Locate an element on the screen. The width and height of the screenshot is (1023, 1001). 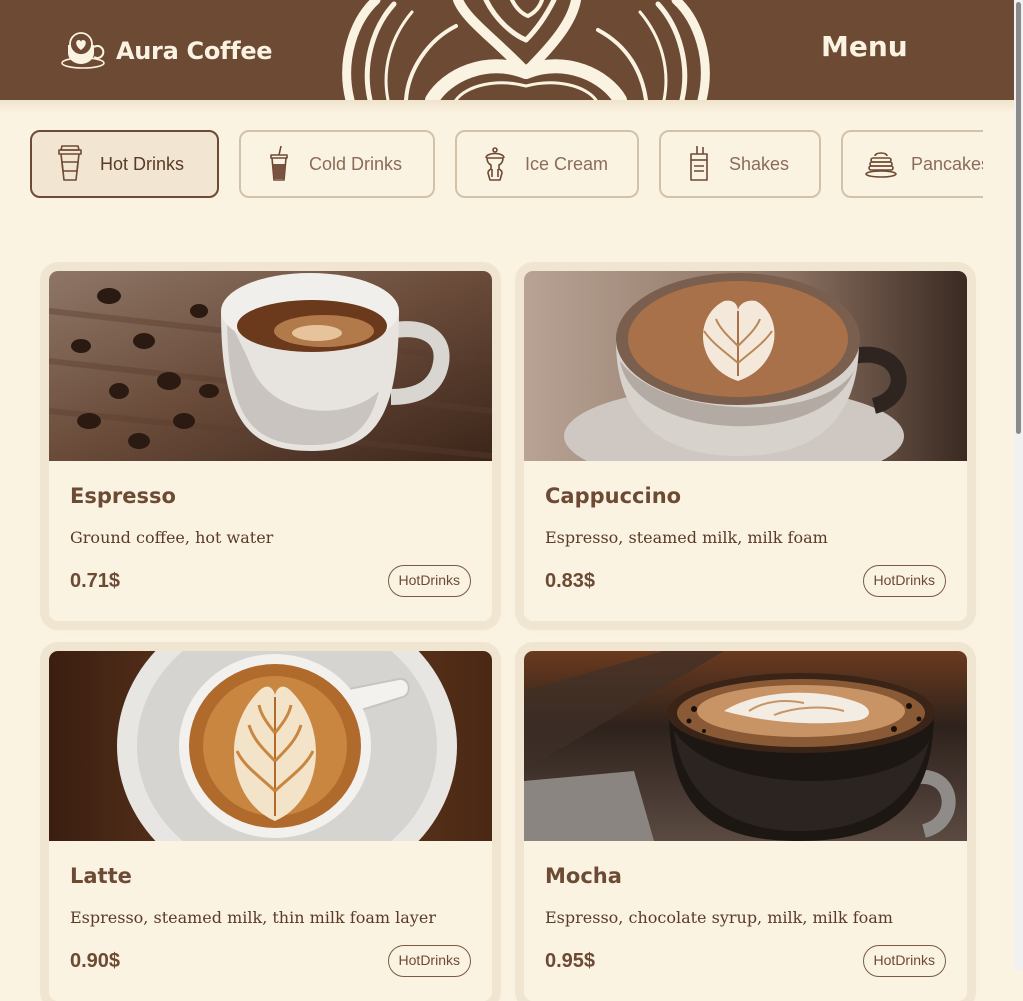
brand-name: Aura Coffee is located at coordinates (194, 51).